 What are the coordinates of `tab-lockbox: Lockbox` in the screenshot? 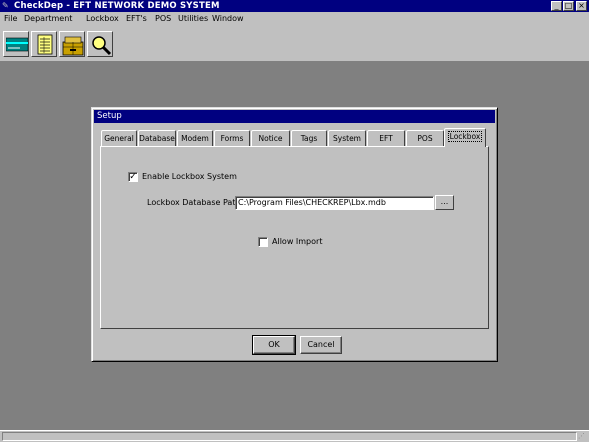 It's located at (465, 137).